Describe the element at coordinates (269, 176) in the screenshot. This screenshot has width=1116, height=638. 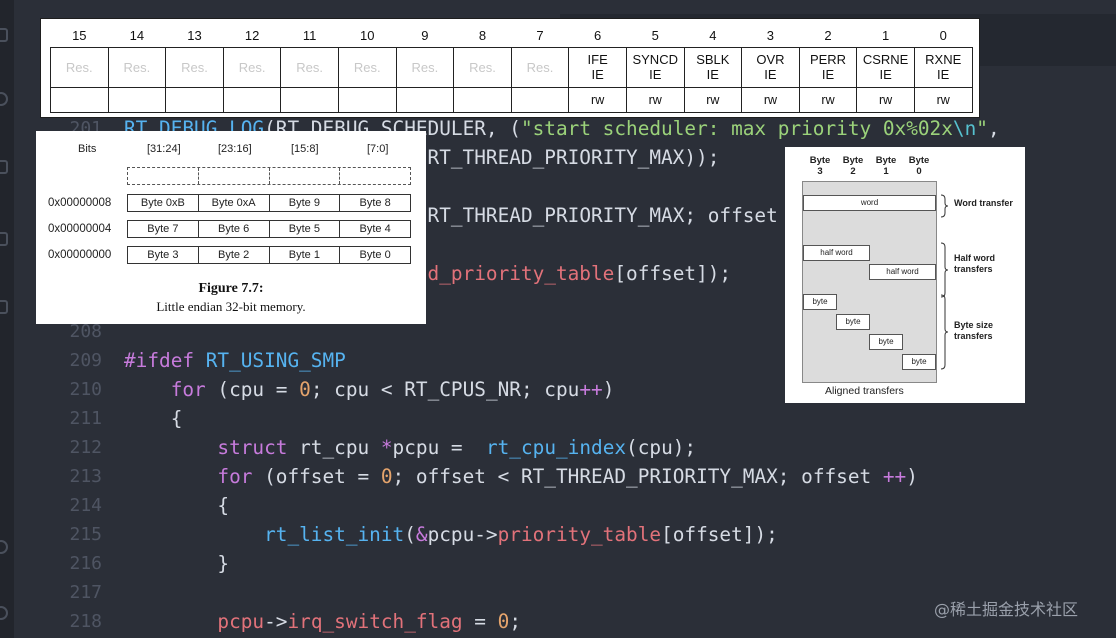
I see `dashed-memory-row` at that location.